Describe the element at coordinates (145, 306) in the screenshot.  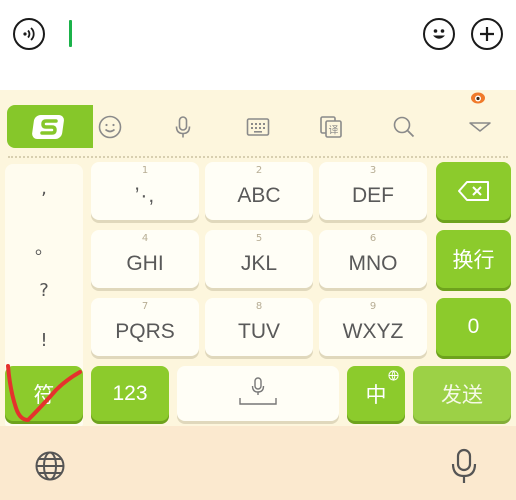
I see `key-number: 7` at that location.